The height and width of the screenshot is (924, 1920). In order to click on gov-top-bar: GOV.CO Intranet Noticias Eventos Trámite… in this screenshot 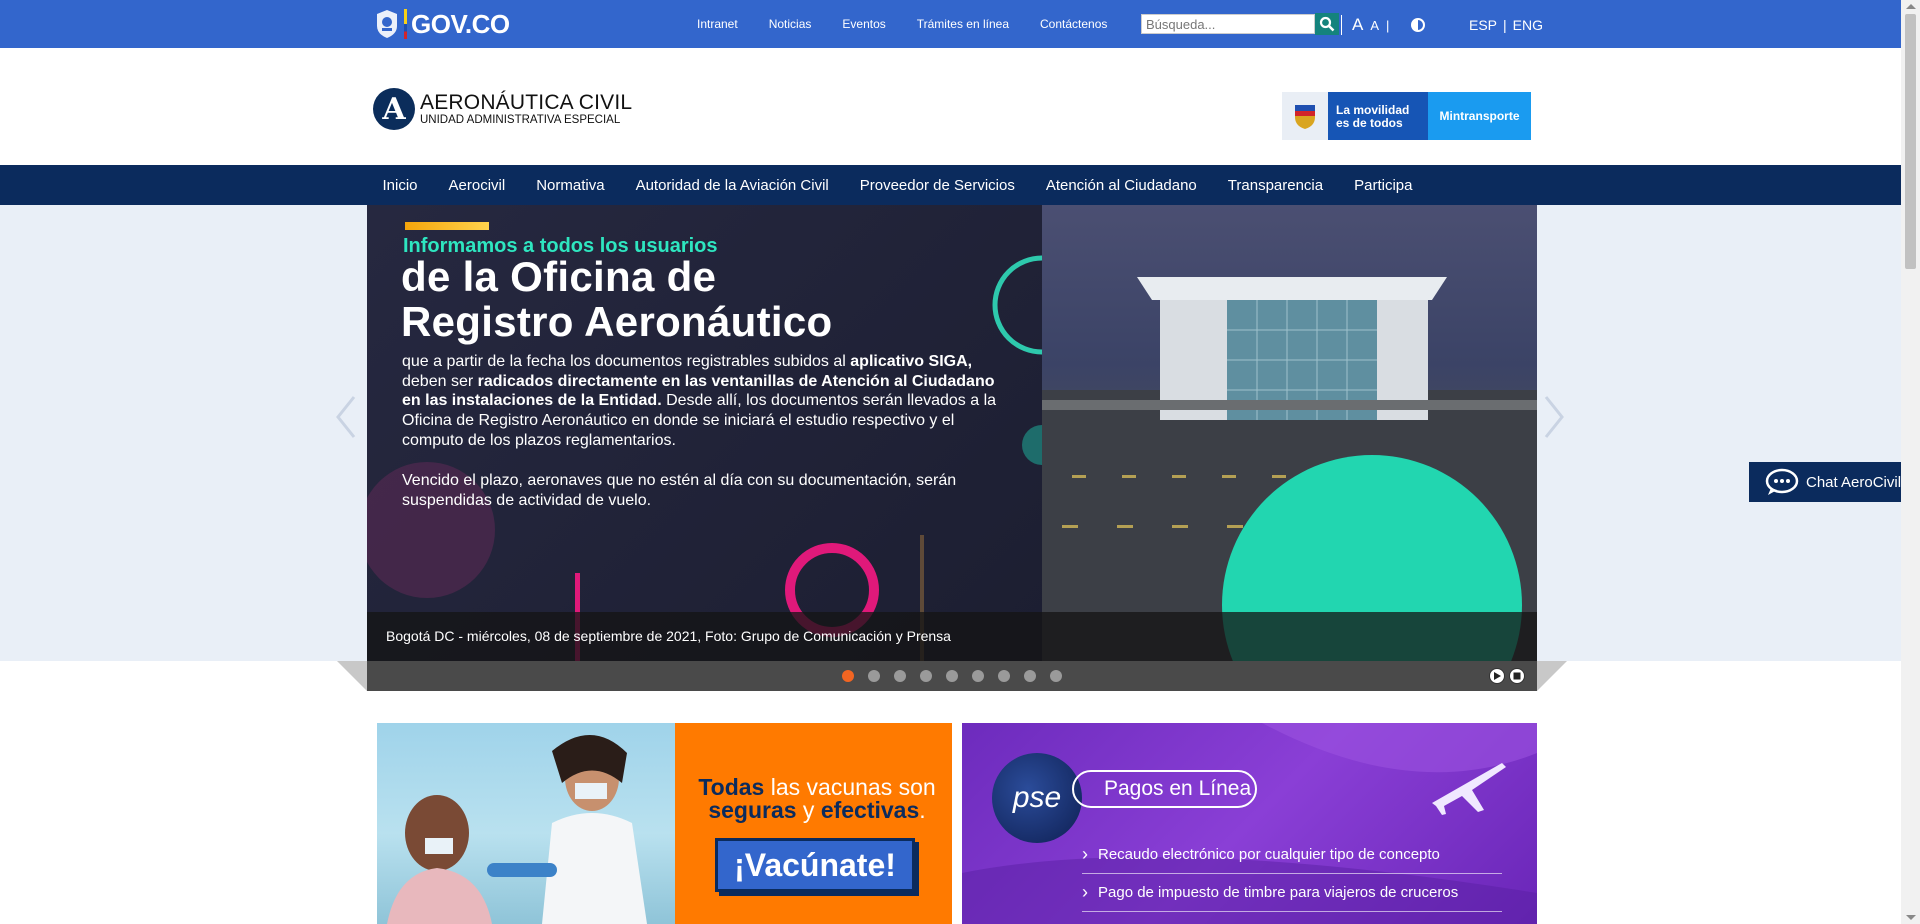, I will do `click(950, 24)`.